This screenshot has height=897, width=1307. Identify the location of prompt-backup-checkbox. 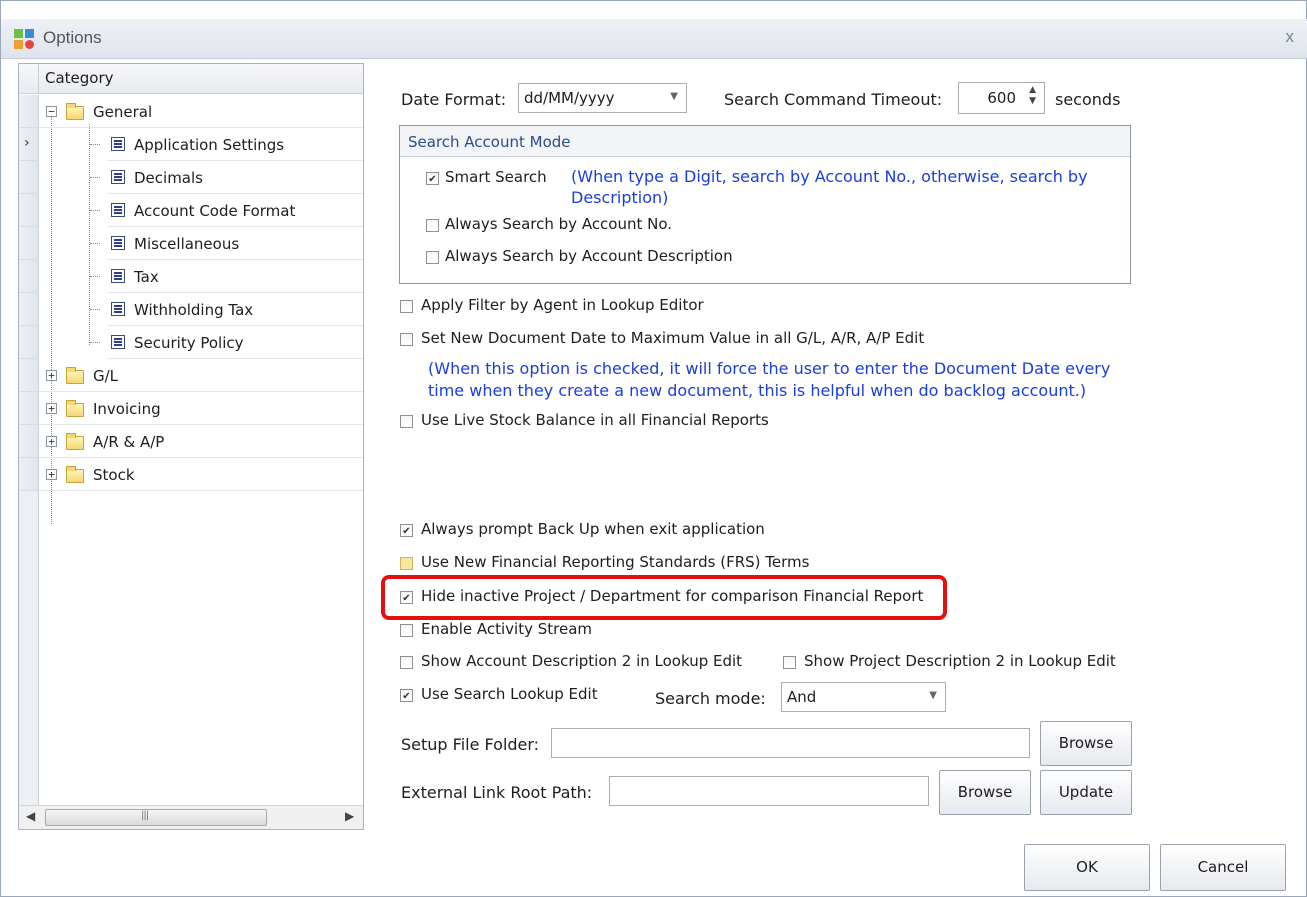
(406, 530).